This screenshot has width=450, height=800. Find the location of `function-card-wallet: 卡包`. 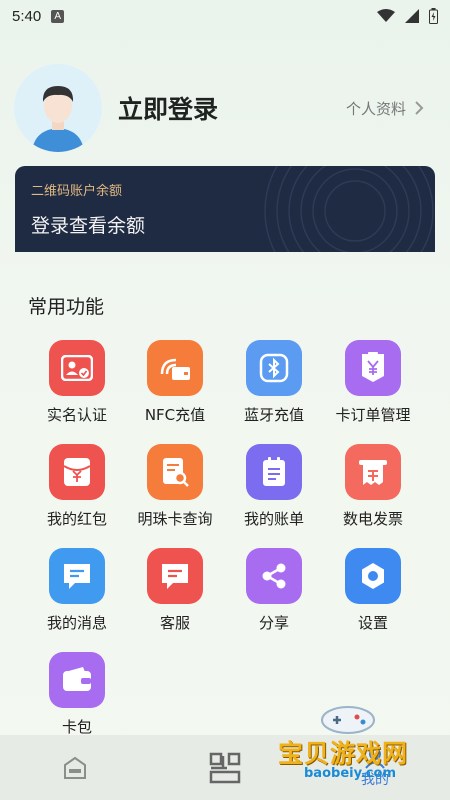

function-card-wallet: 卡包 is located at coordinates (77, 697).